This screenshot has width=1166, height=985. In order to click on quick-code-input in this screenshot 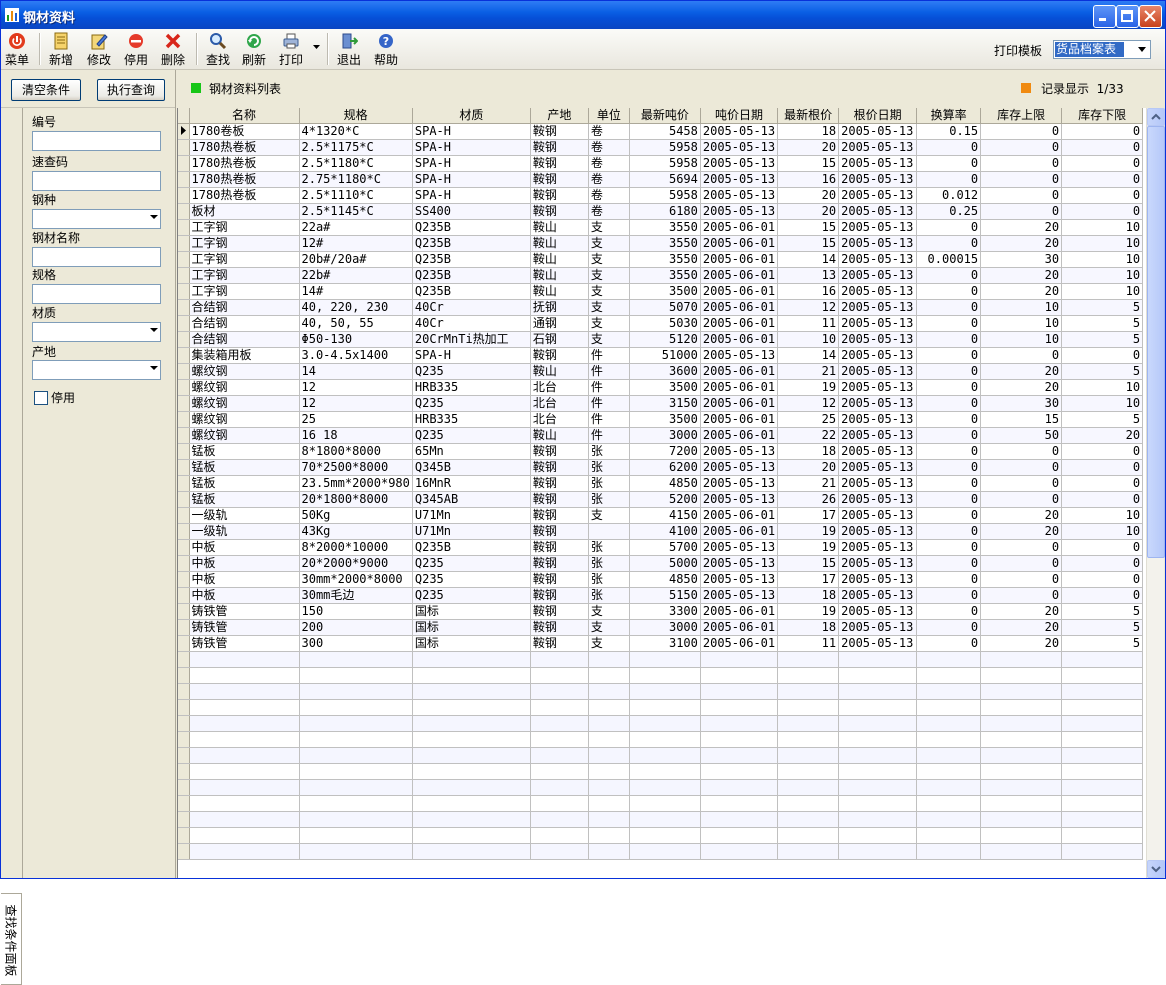, I will do `click(96, 181)`.